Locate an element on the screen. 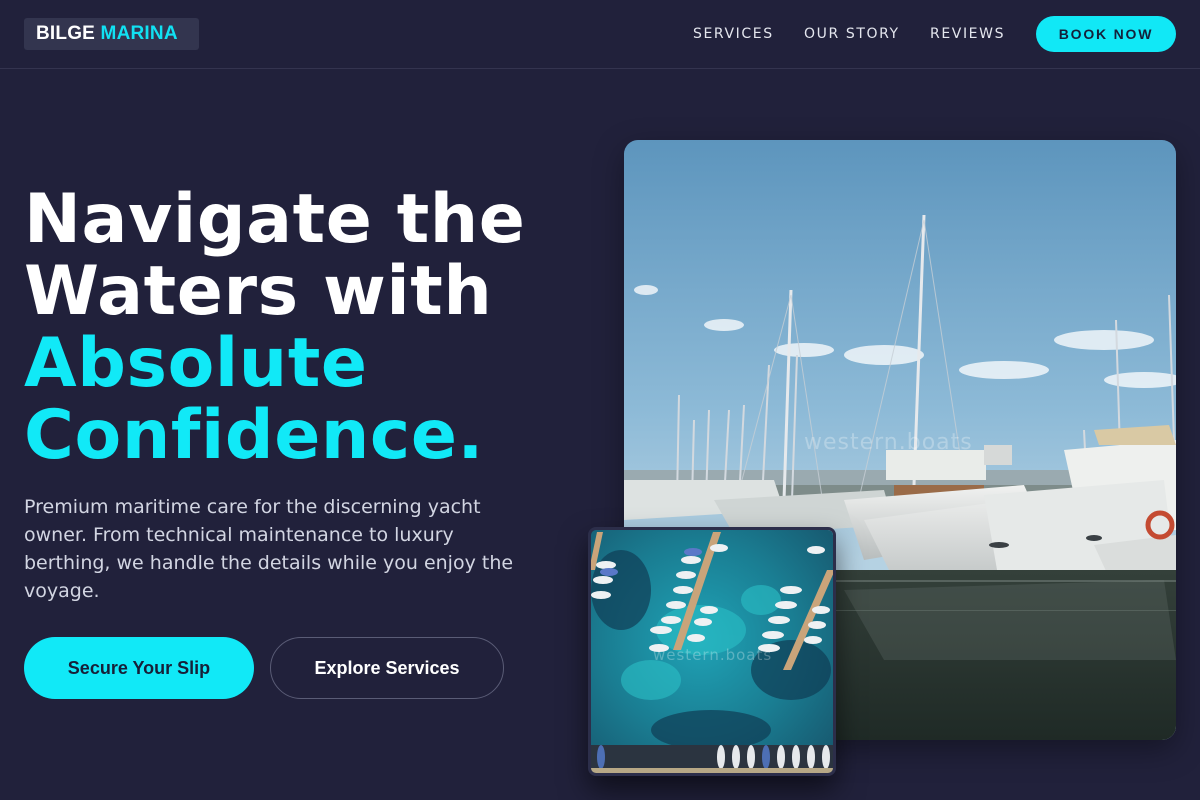 This screenshot has width=1200, height=800. secure-slip-button: Secure Your Slip is located at coordinates (139, 668).